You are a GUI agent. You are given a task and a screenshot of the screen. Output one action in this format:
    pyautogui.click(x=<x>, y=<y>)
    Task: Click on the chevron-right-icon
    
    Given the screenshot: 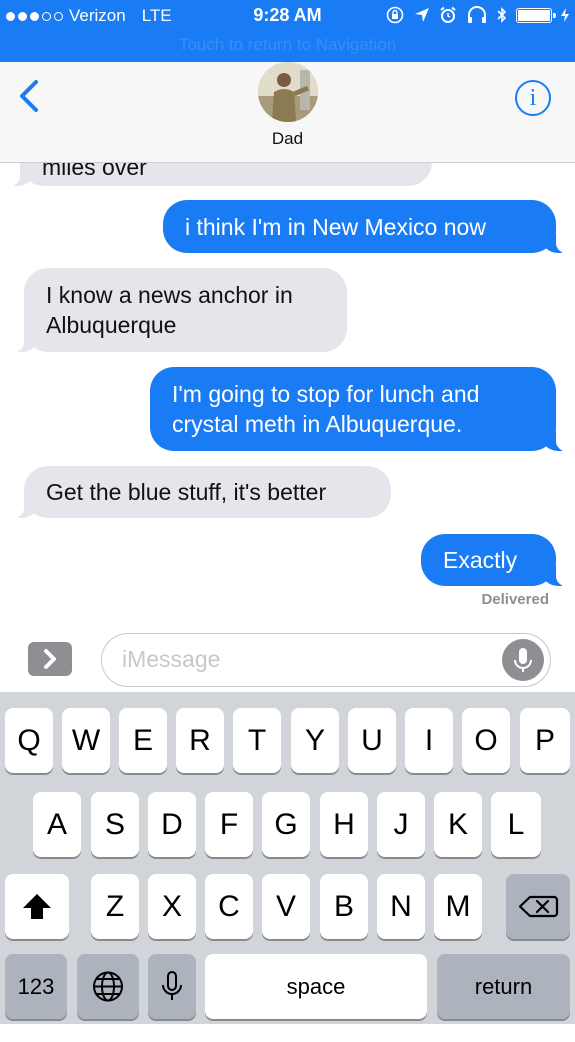 What is the action you would take?
    pyautogui.click(x=50, y=659)
    